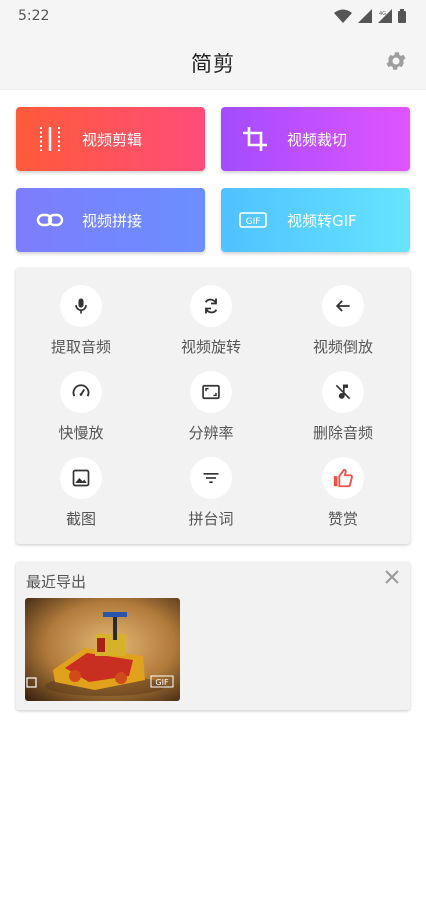  I want to click on video-join-button: 视频拼接, so click(110, 220).